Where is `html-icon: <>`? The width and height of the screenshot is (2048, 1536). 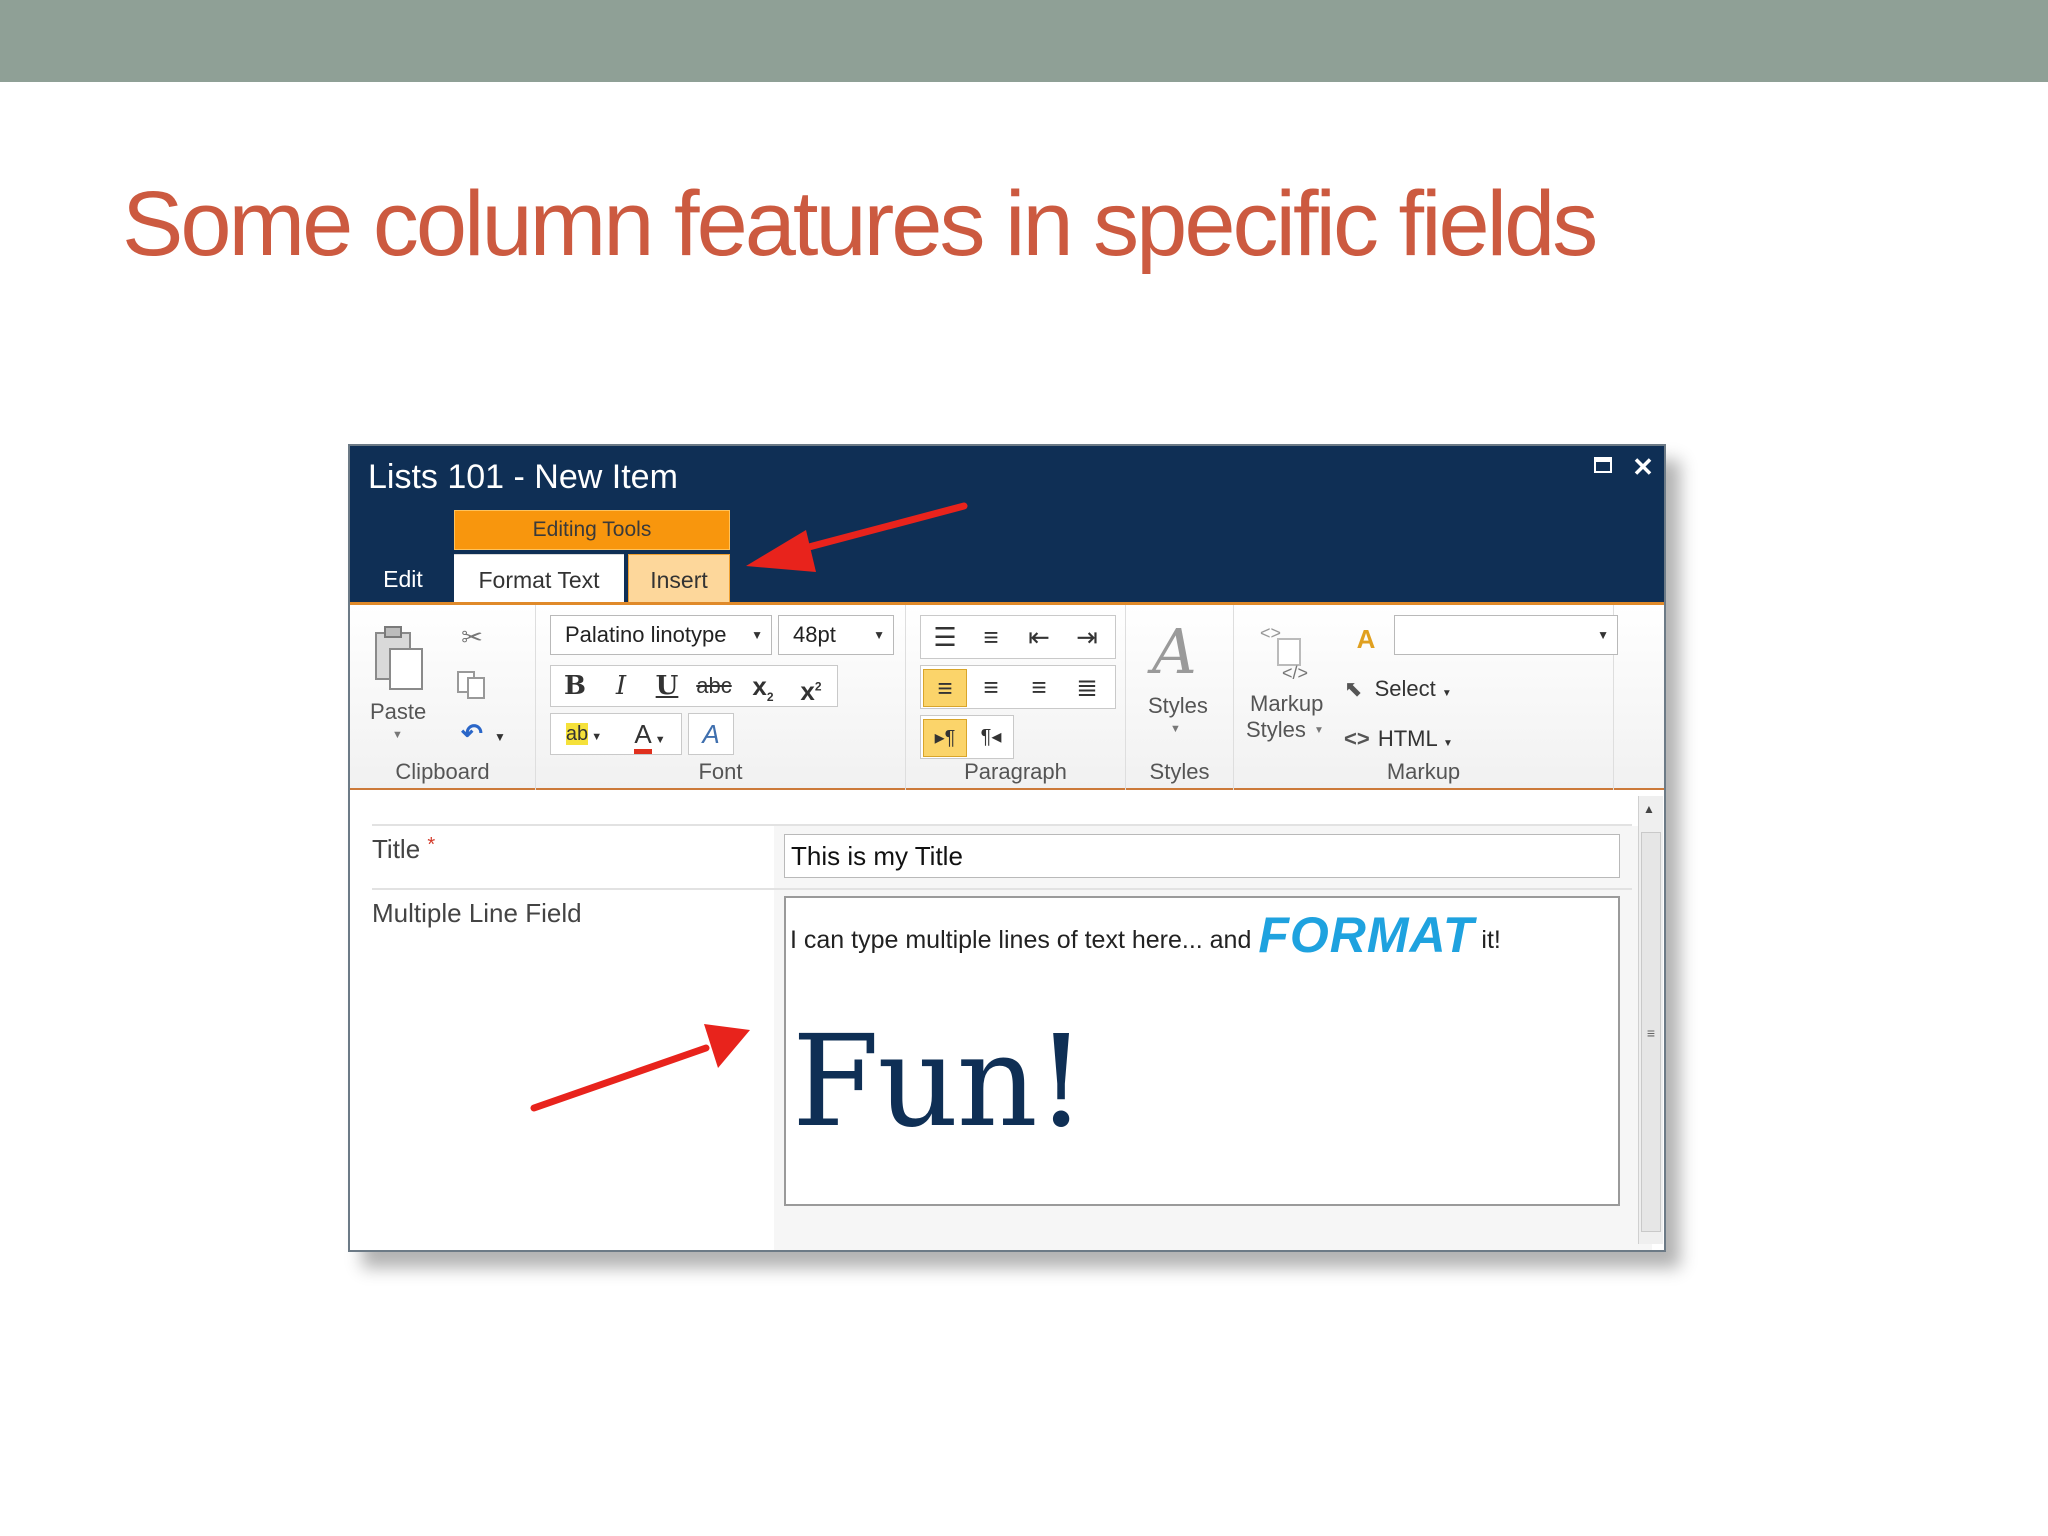
html-icon: <> is located at coordinates (1357, 738).